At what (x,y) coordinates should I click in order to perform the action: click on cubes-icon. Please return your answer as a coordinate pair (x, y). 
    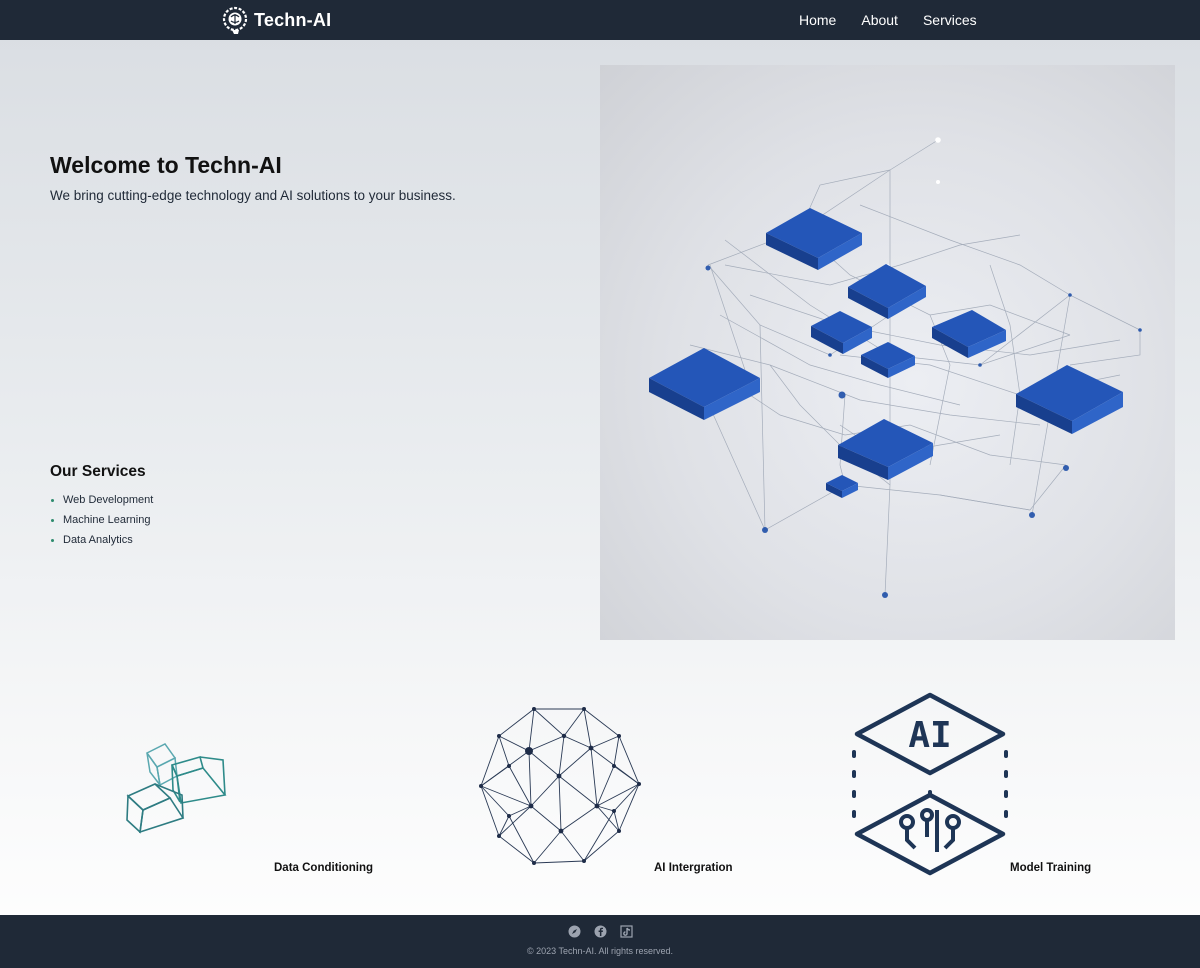
    Looking at the image, I should click on (176, 788).